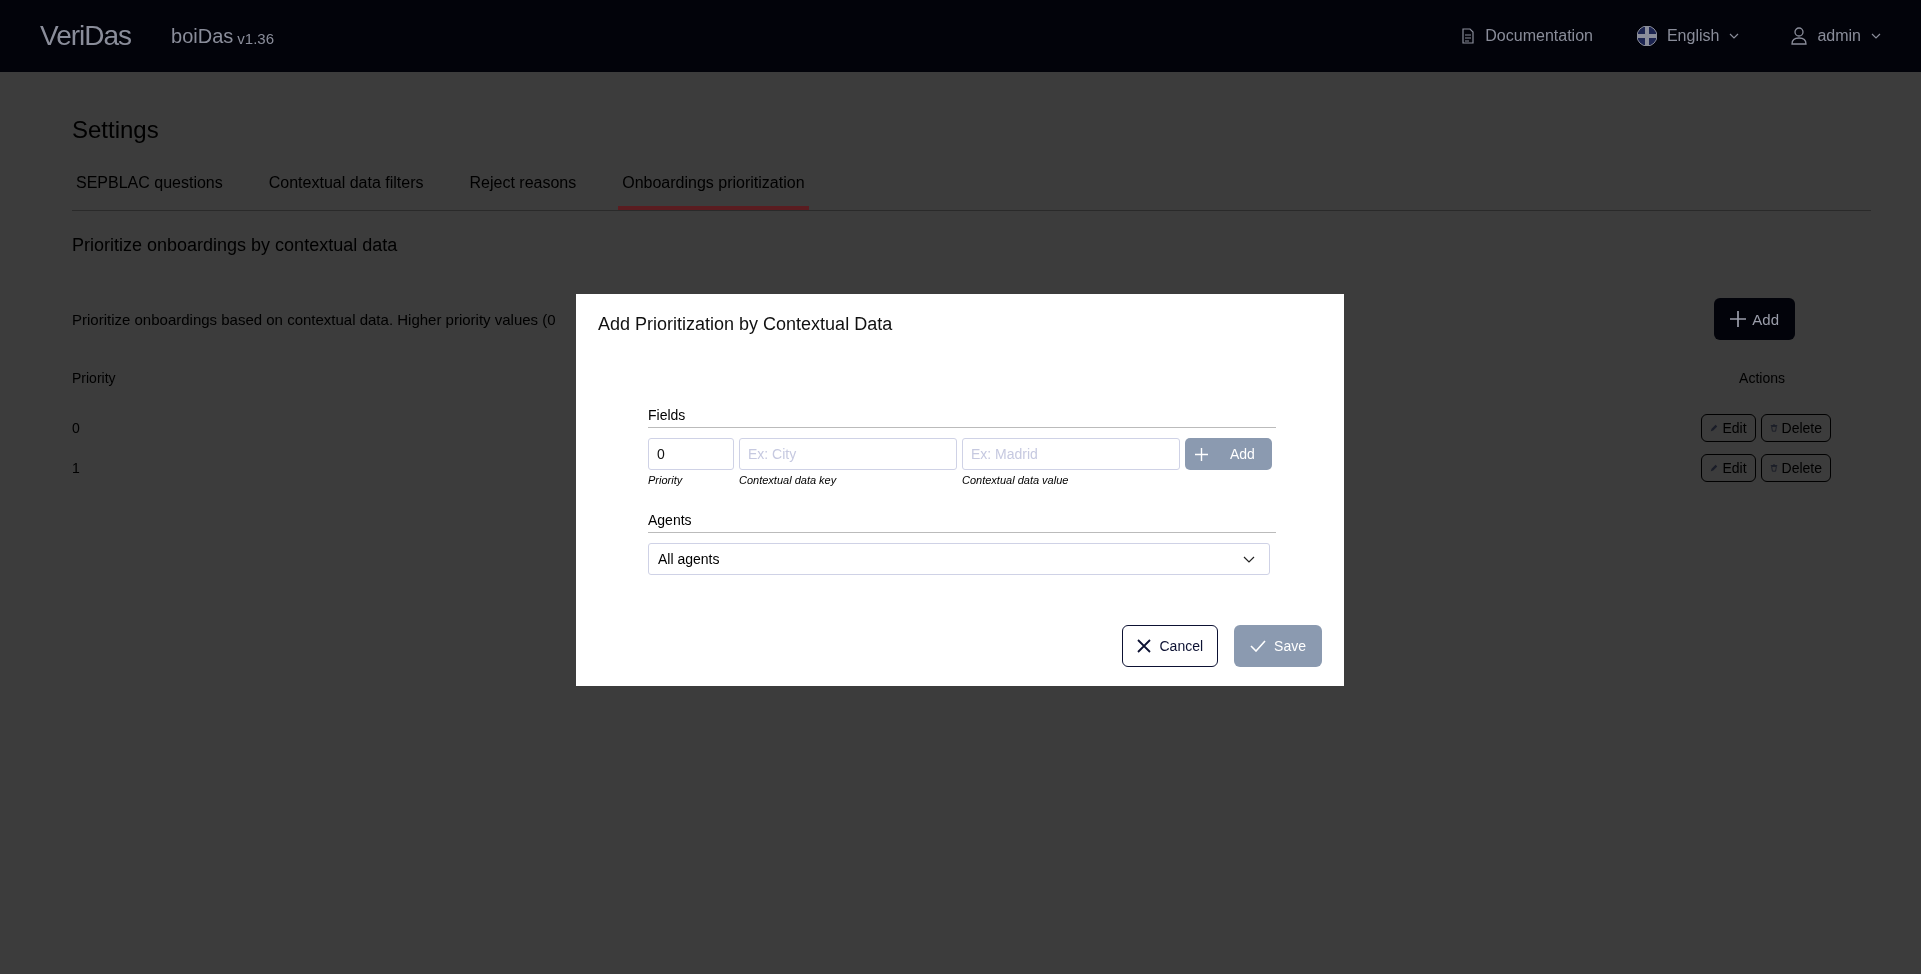 The image size is (1921, 974). Describe the element at coordinates (235, 245) in the screenshot. I see `section-title: Prioritize onboardings by contextual data` at that location.